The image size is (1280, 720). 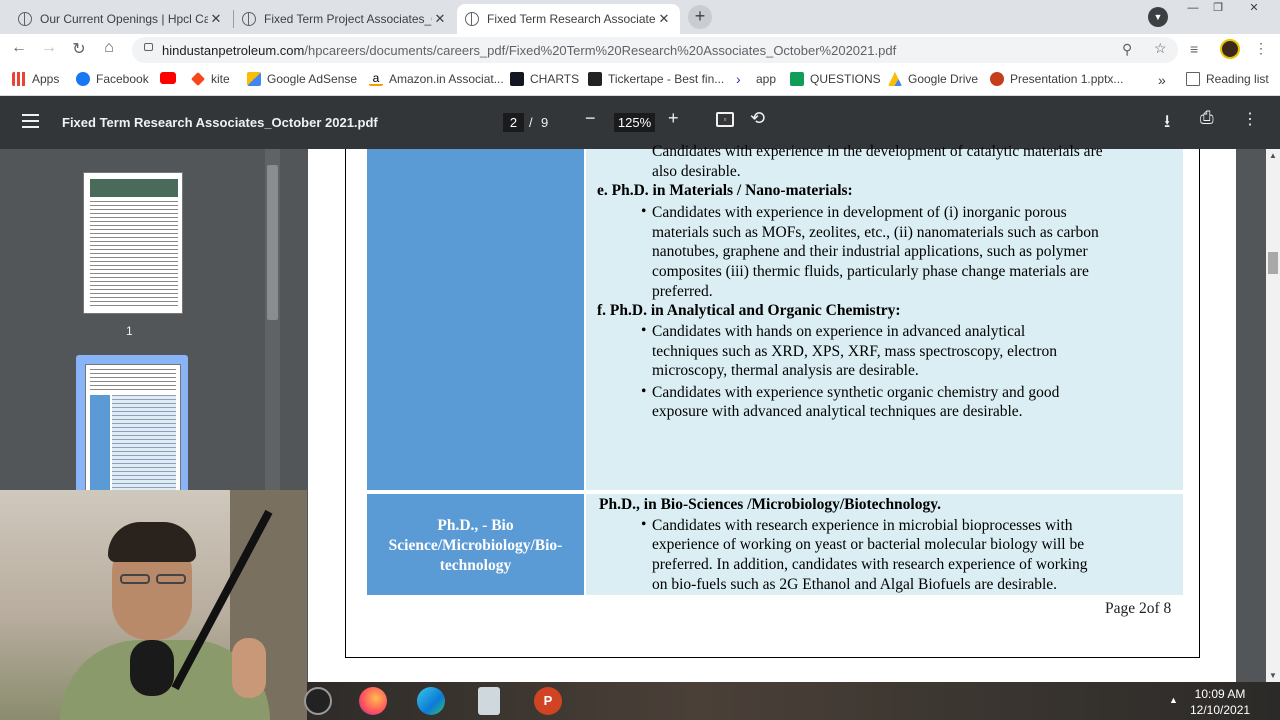 I want to click on browser-menu-icon: ⋮, so click(x=1261, y=48).